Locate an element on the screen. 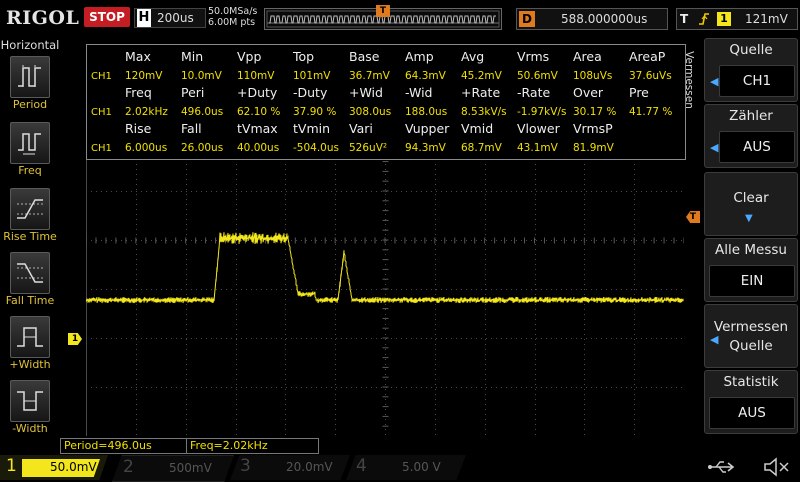  channel-scale: 20.0mV is located at coordinates (309, 467).